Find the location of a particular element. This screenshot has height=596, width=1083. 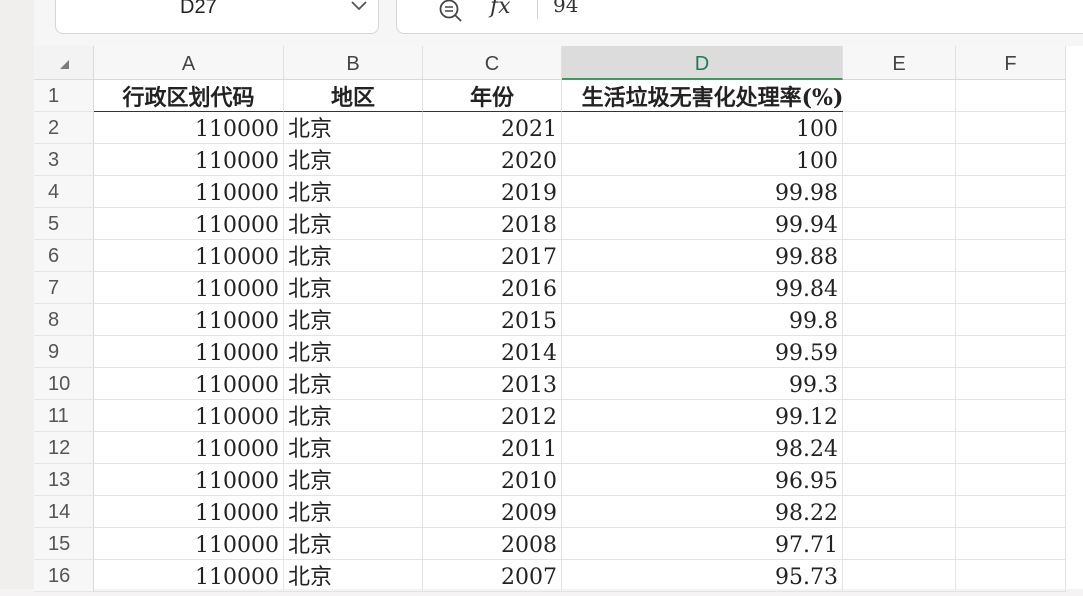

column-header-b: B is located at coordinates (353, 63).